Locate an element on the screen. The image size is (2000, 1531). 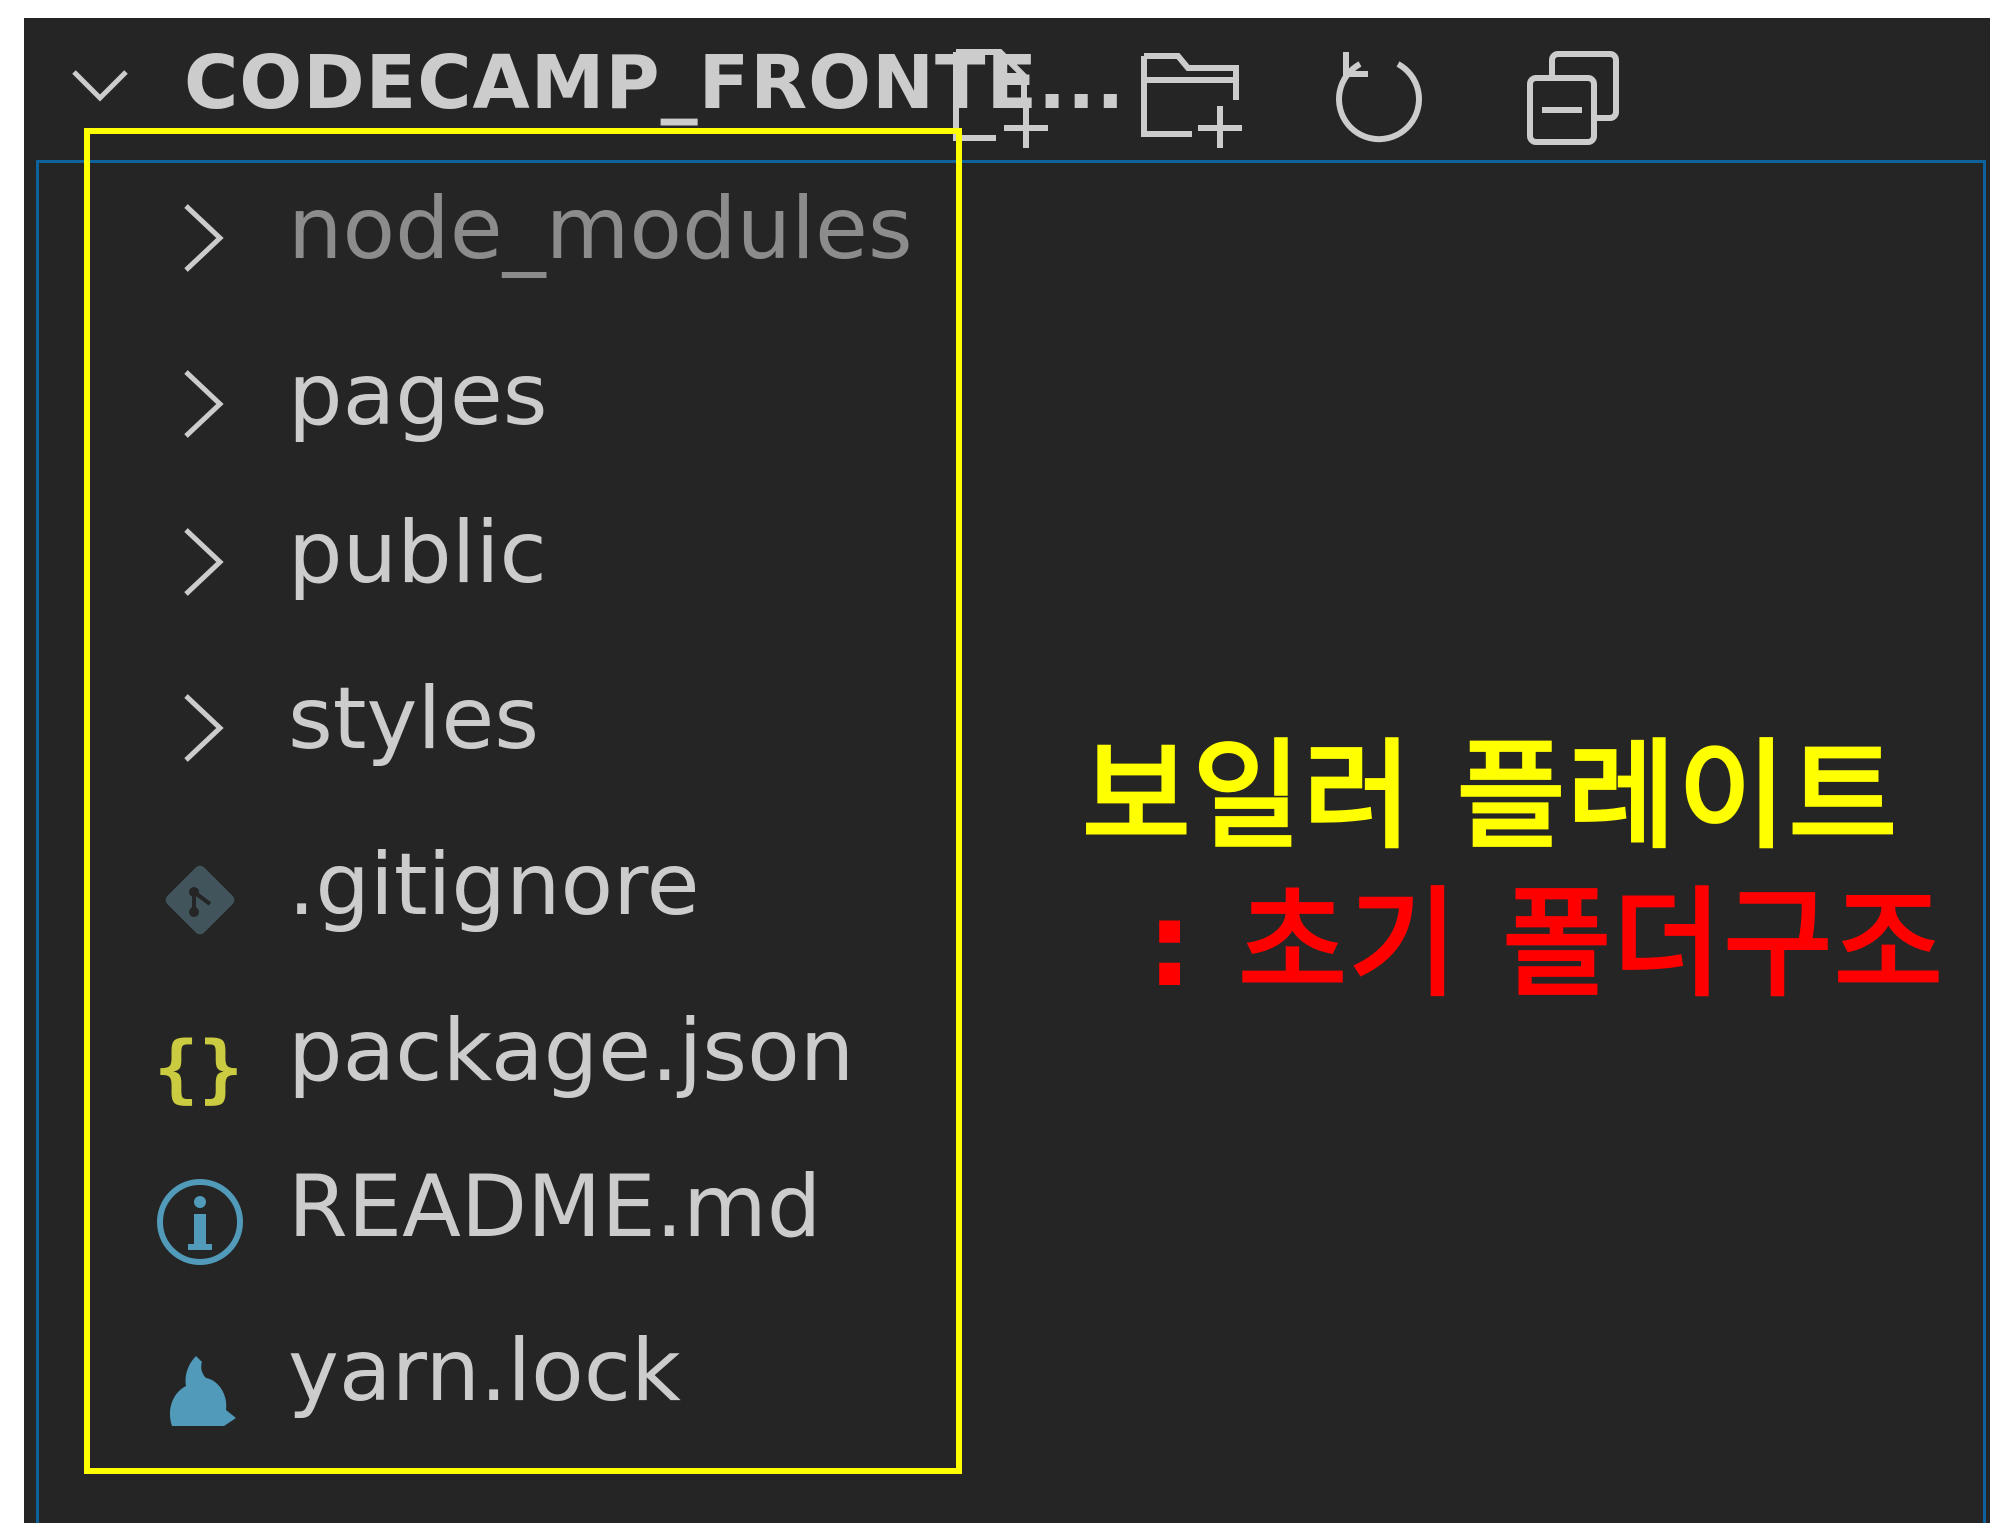
tree-item-label: styles is located at coordinates (414, 719).